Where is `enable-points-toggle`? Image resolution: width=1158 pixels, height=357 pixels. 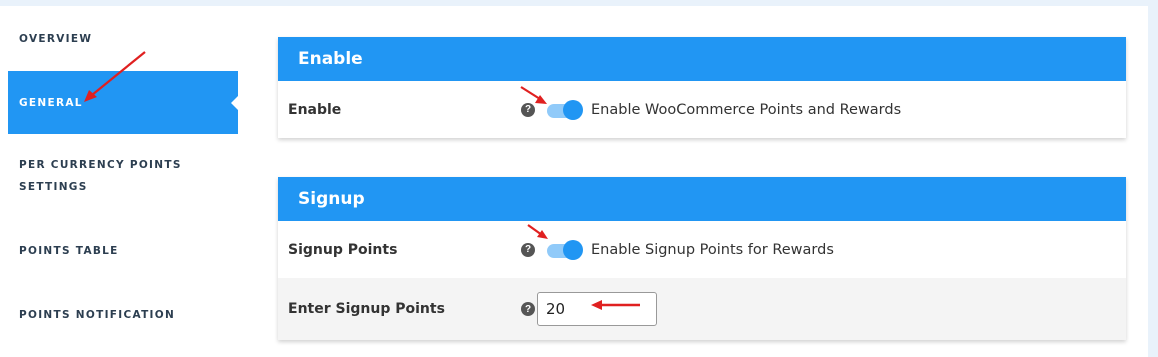 enable-points-toggle is located at coordinates (565, 109).